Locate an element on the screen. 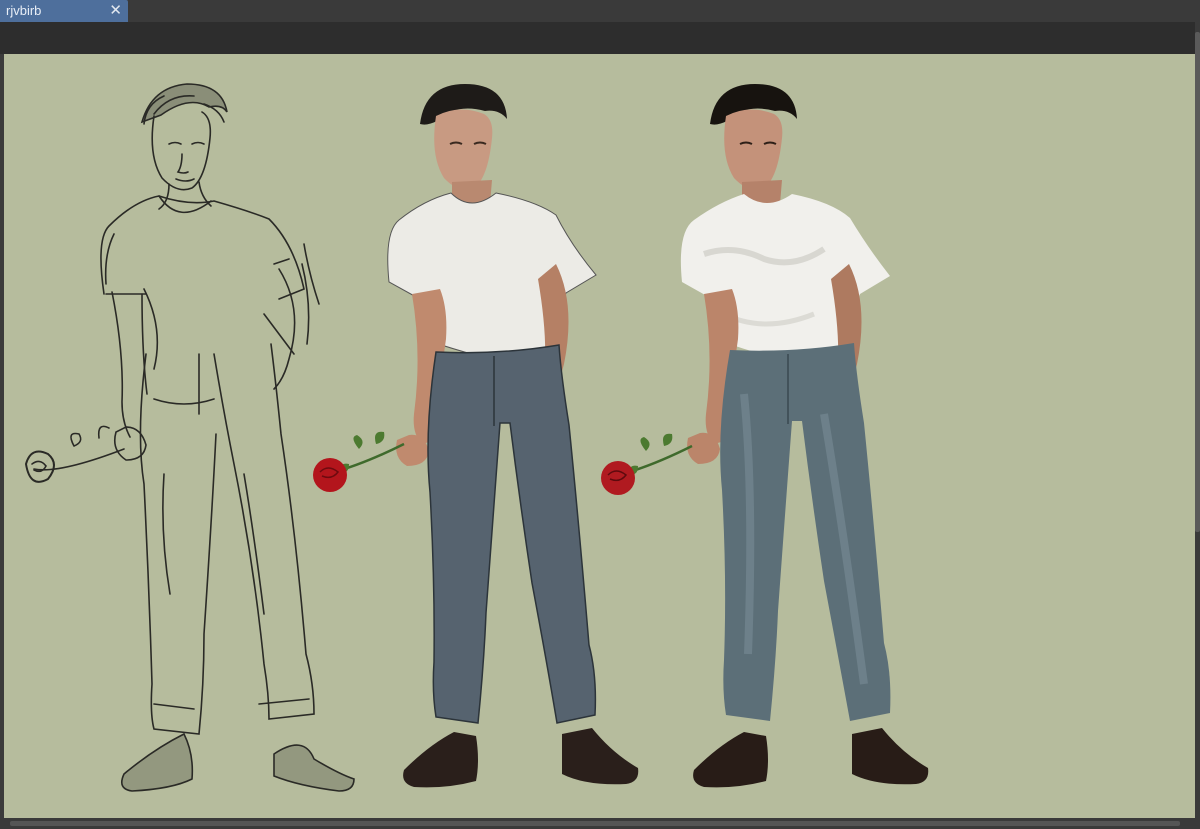 The height and width of the screenshot is (829, 1200). close-icon: ✕ is located at coordinates (115, 10).